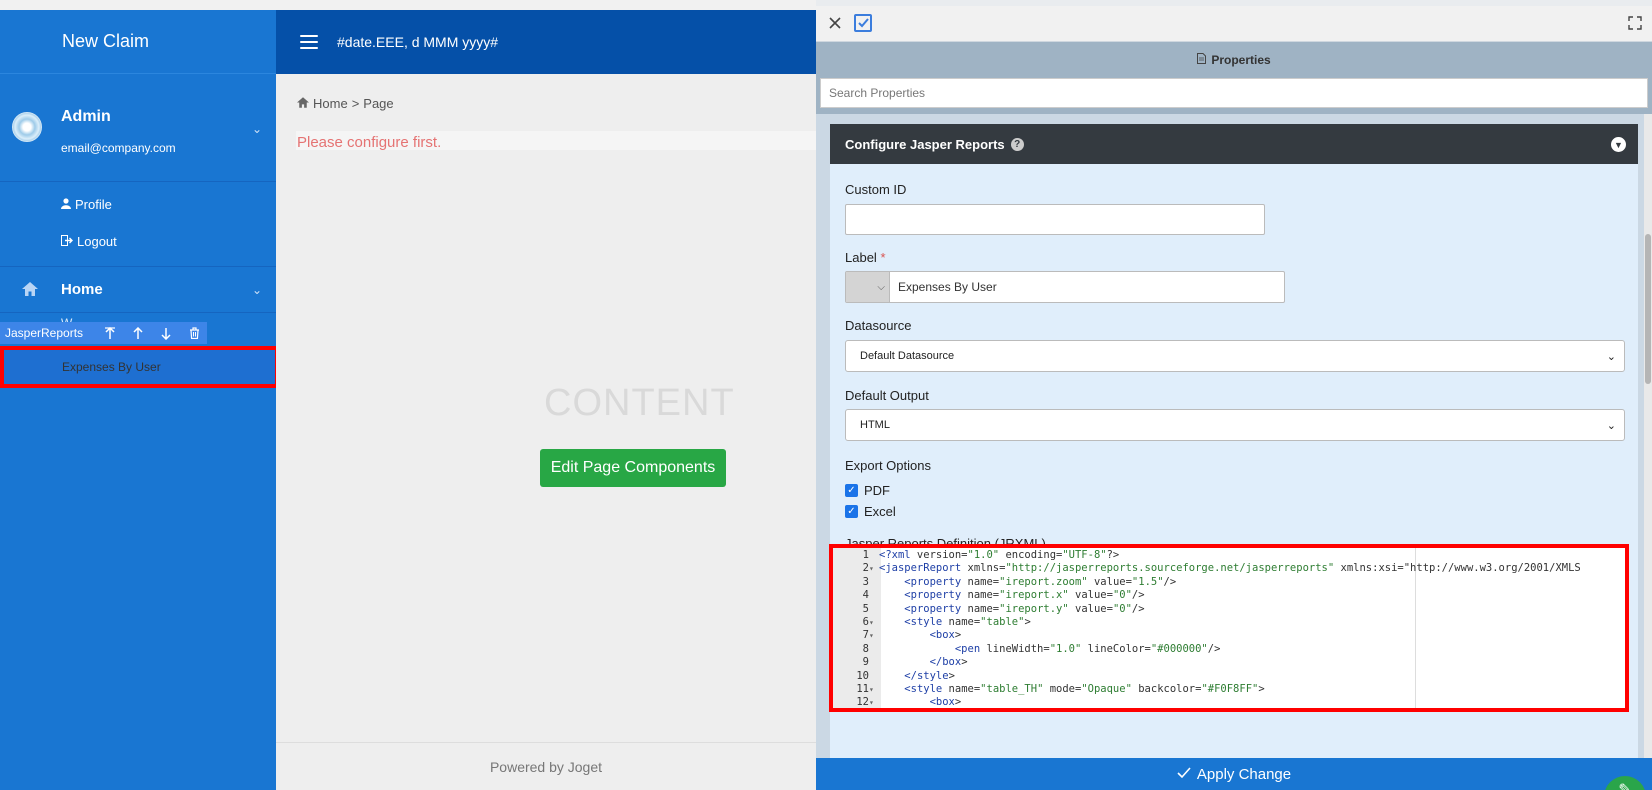  Describe the element at coordinates (883, 257) in the screenshot. I see `required-marker: *` at that location.